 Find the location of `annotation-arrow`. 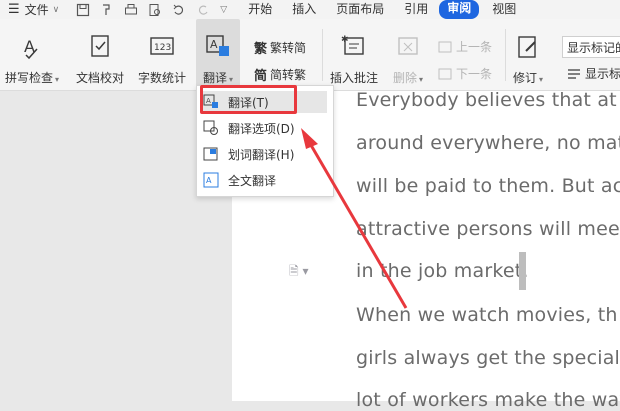

annotation-arrow is located at coordinates (354, 218).